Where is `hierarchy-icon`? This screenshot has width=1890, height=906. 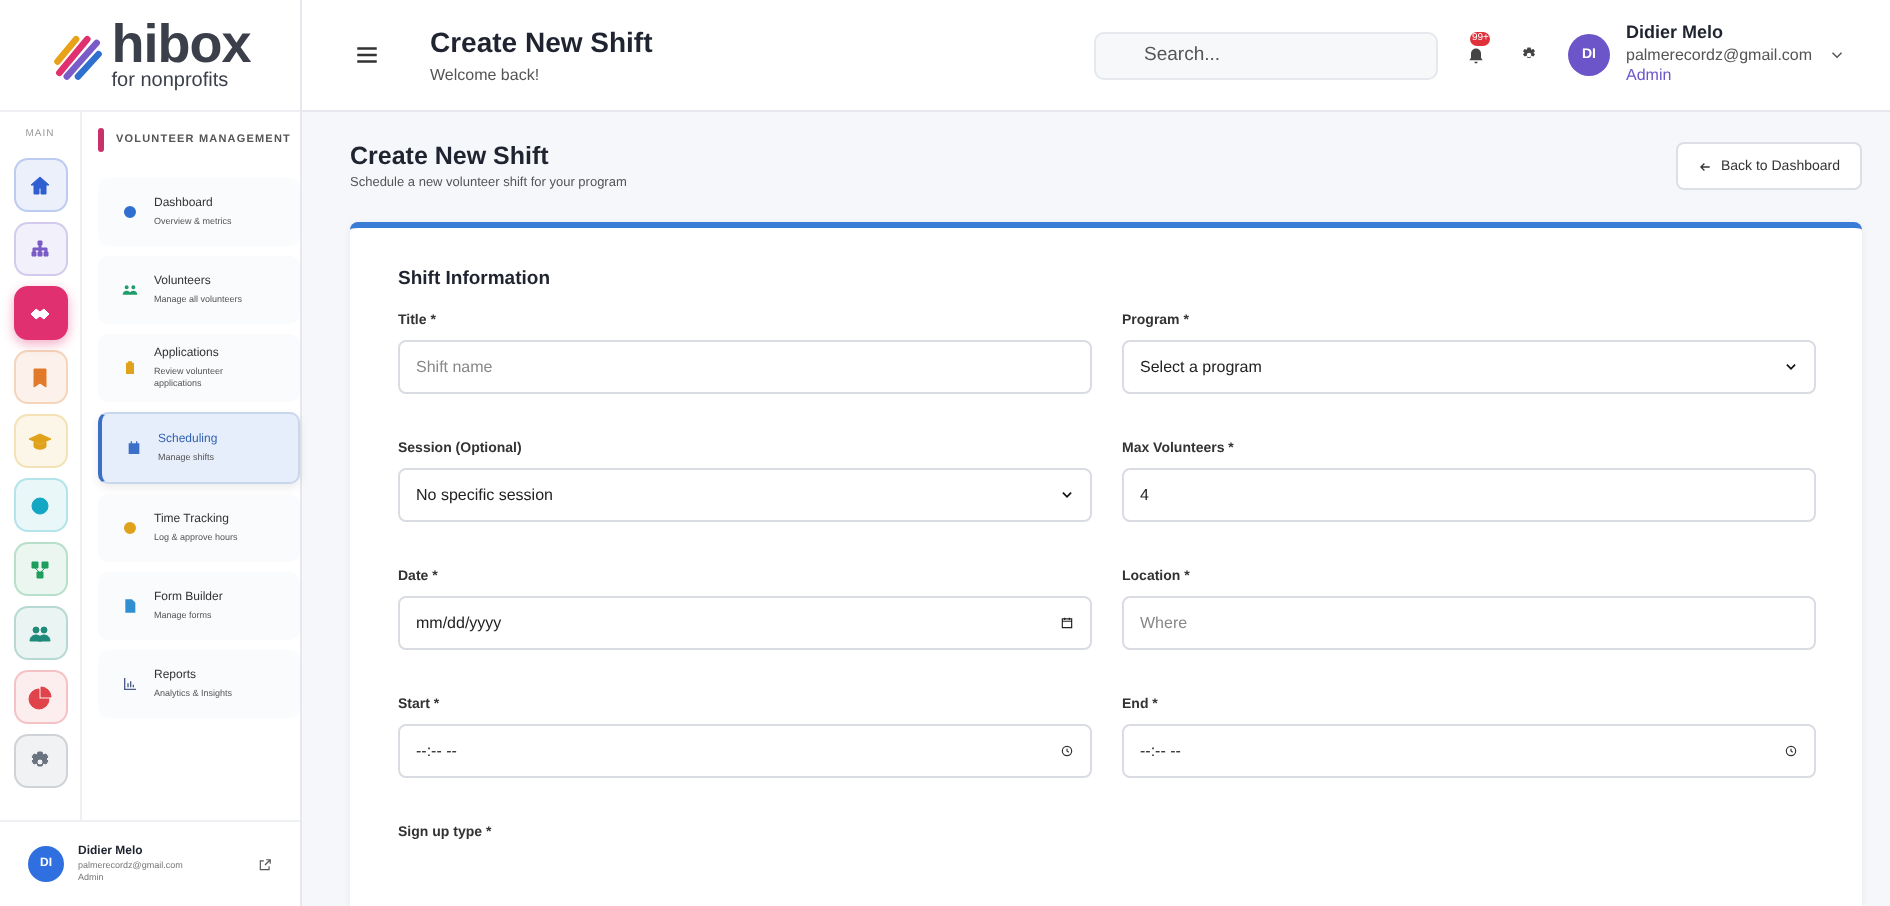
hierarchy-icon is located at coordinates (40, 249).